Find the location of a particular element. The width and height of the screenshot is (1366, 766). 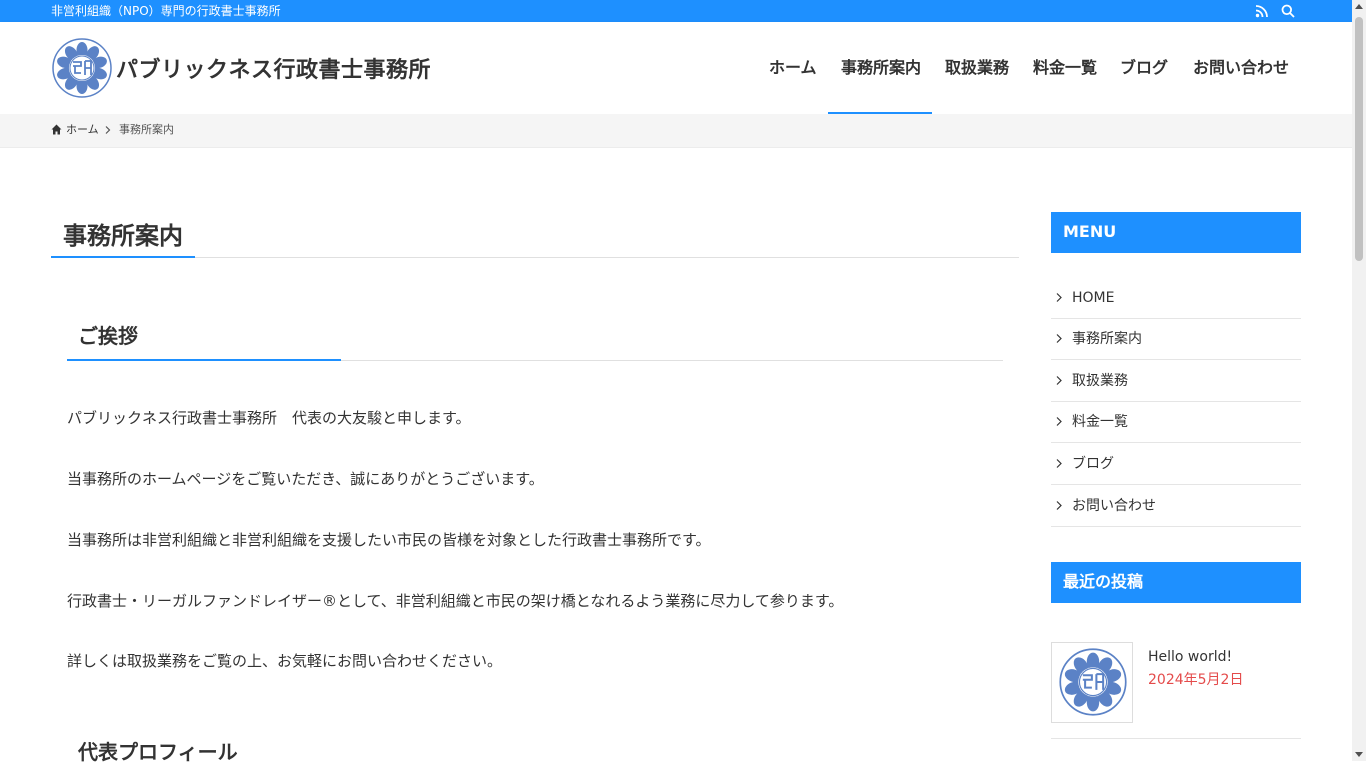

post-date: 2024年5月2日 is located at coordinates (1196, 680).